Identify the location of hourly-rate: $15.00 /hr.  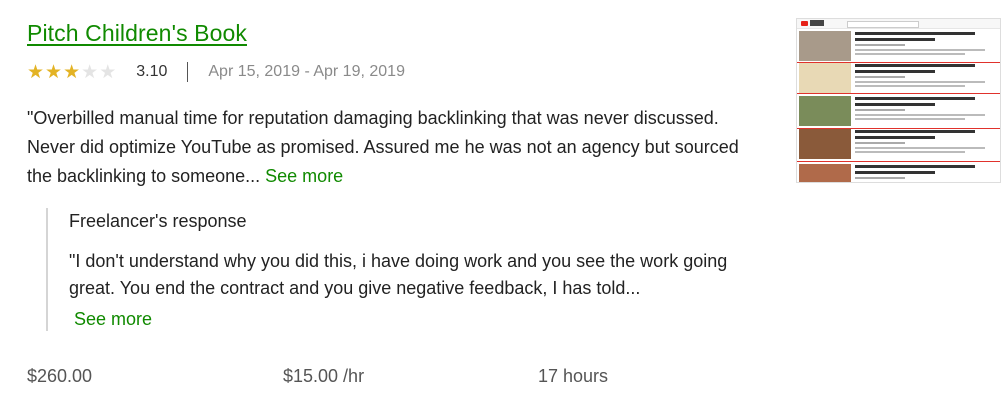
(324, 376).